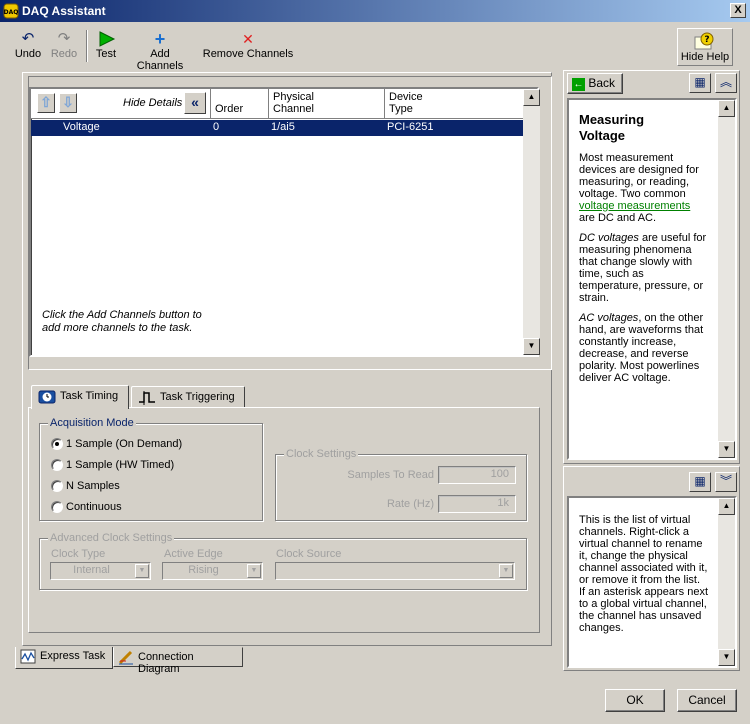 The width and height of the screenshot is (750, 724). Describe the element at coordinates (726, 482) in the screenshot. I see `expand-down-icon: ︾` at that location.